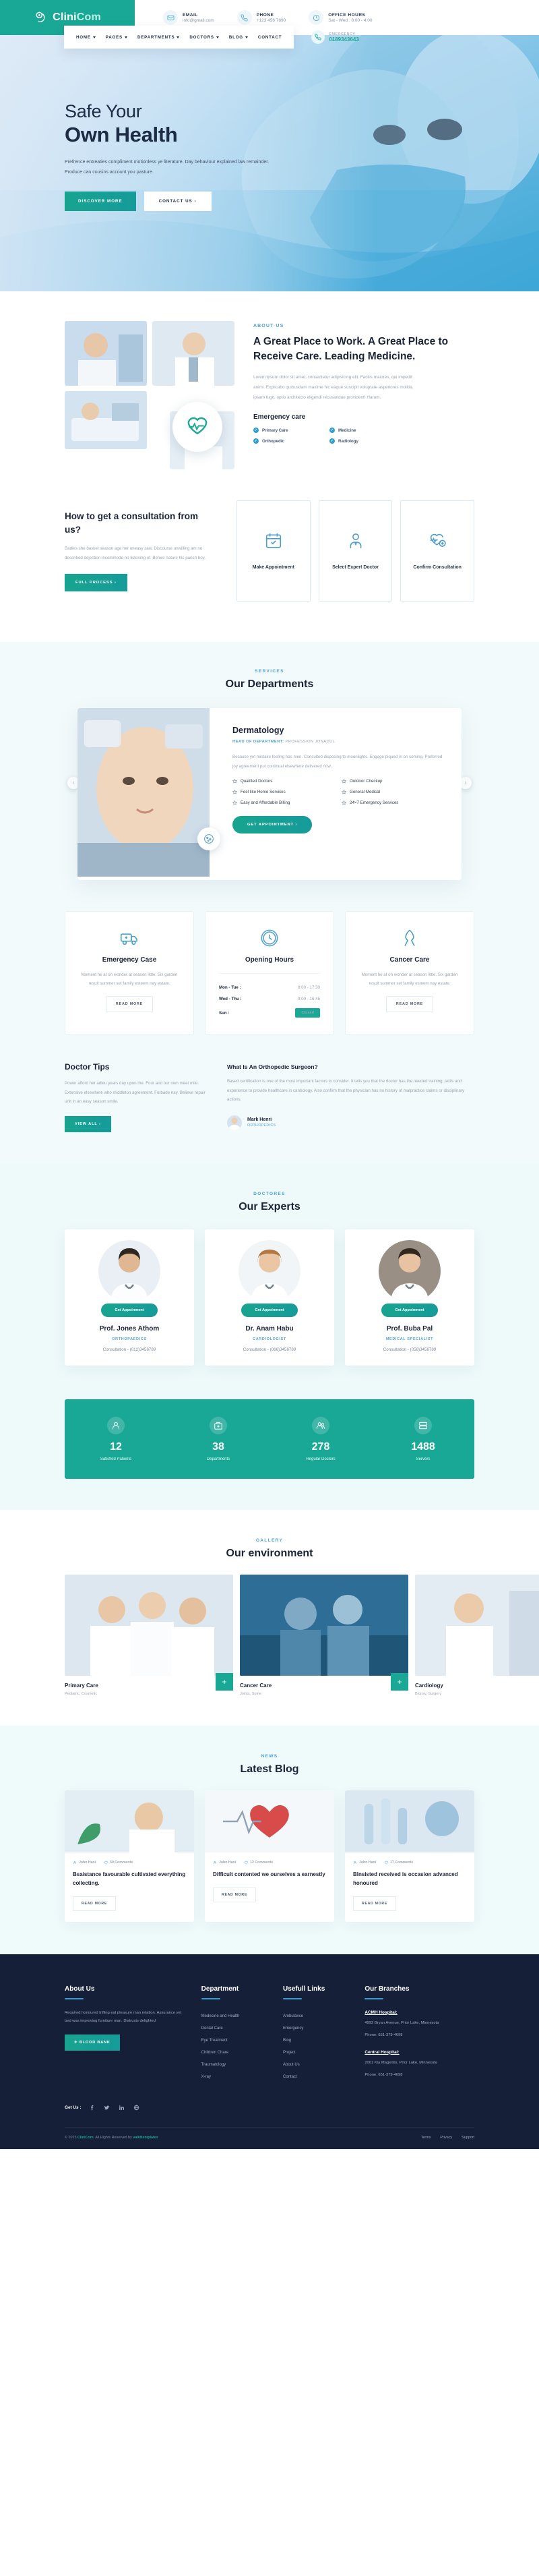 This screenshot has height=2576, width=539. Describe the element at coordinates (269, 987) in the screenshot. I see `hours-row: Mon - Tue :8:00 - 17:30` at that location.